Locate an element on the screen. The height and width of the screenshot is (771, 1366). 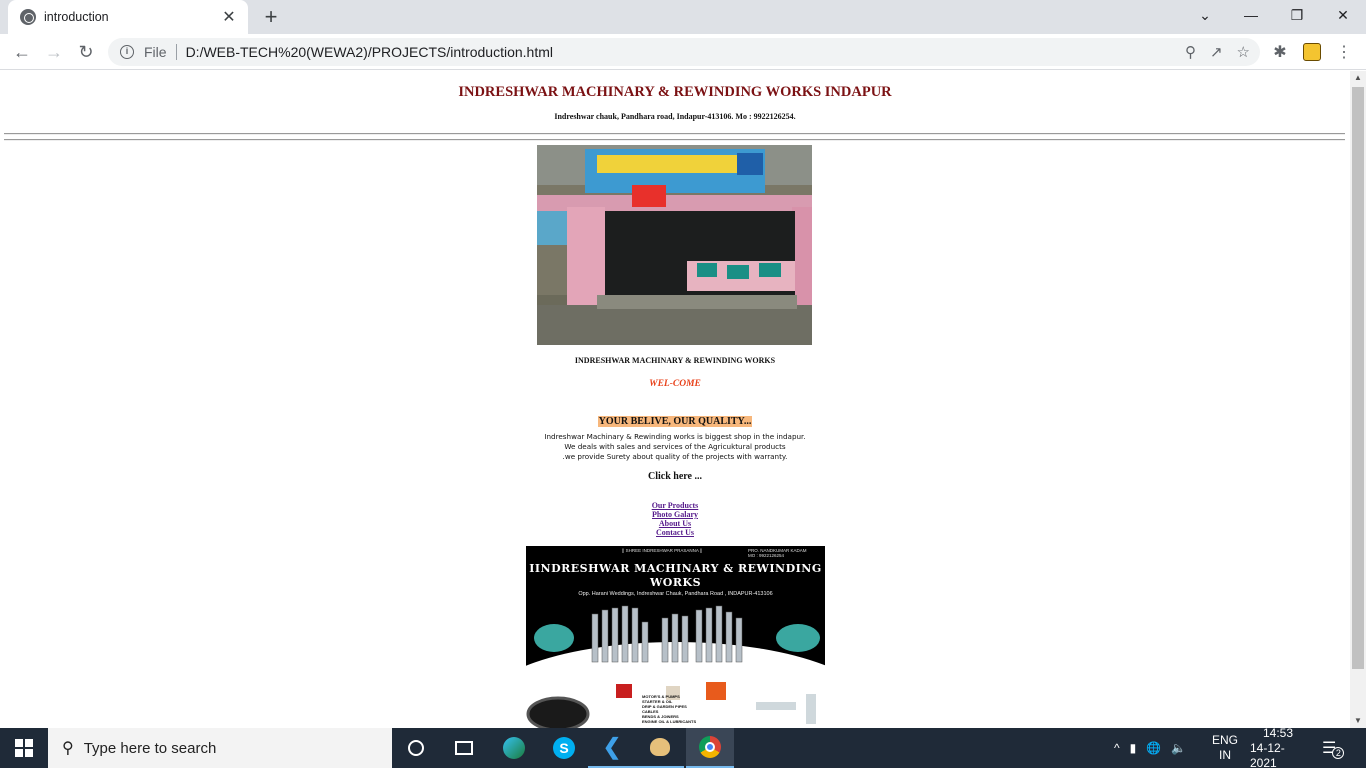
battery-icon: ▮ is located at coordinates (1133, 748).